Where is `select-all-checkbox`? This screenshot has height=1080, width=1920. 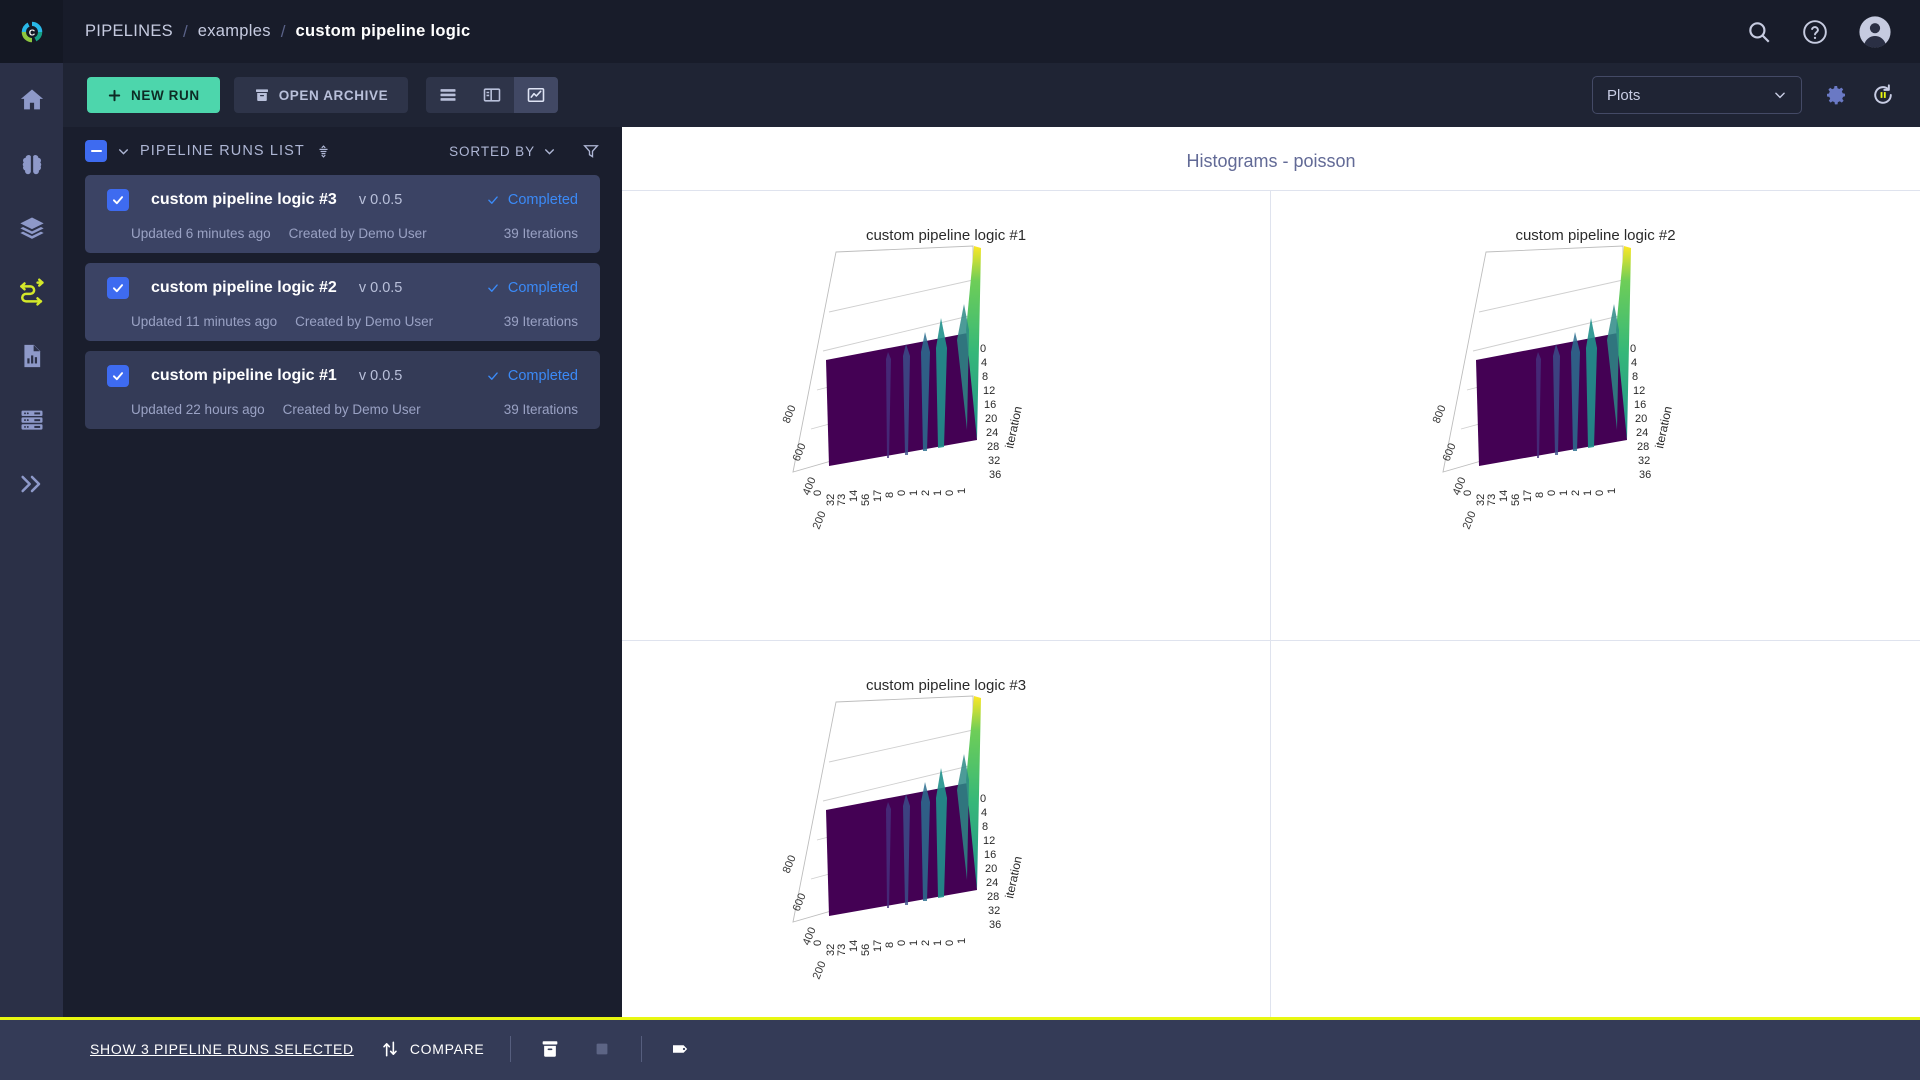 select-all-checkbox is located at coordinates (96, 151).